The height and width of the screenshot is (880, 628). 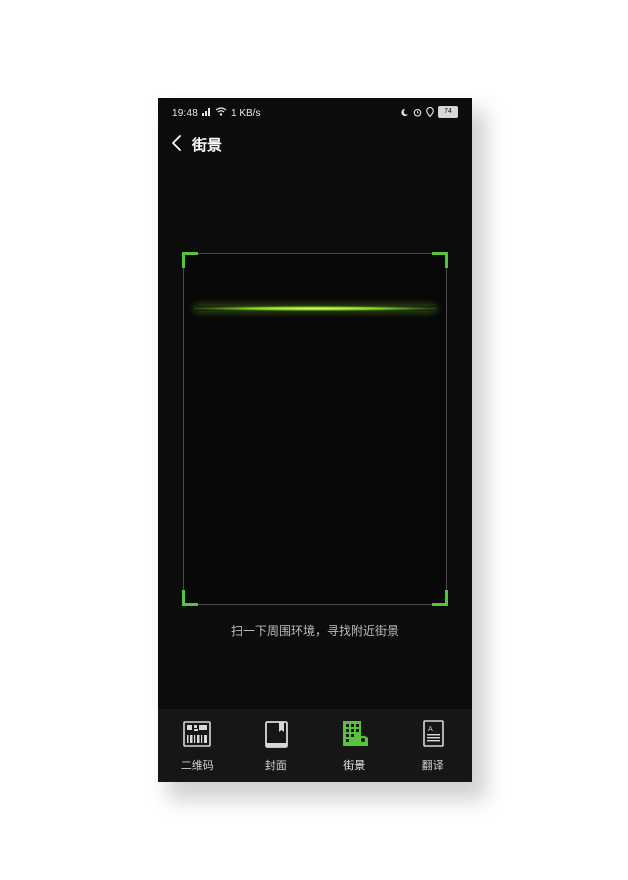 I want to click on svg-text: A, so click(x=430, y=729).